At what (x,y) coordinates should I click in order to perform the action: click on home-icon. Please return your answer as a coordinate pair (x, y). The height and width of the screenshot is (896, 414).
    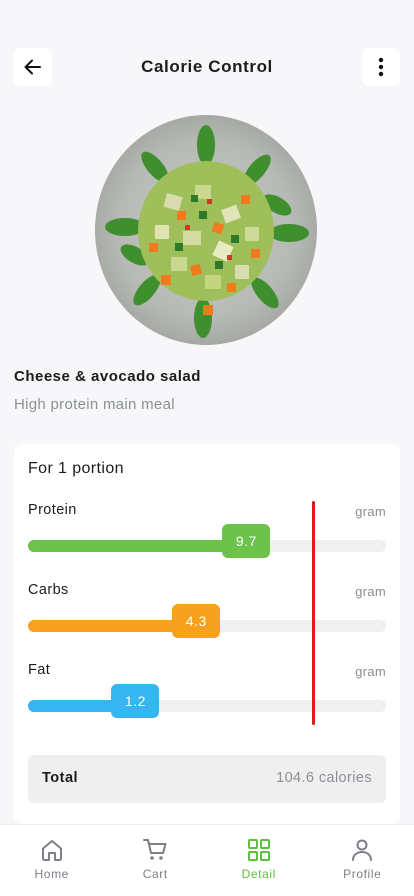
    Looking at the image, I should click on (51, 850).